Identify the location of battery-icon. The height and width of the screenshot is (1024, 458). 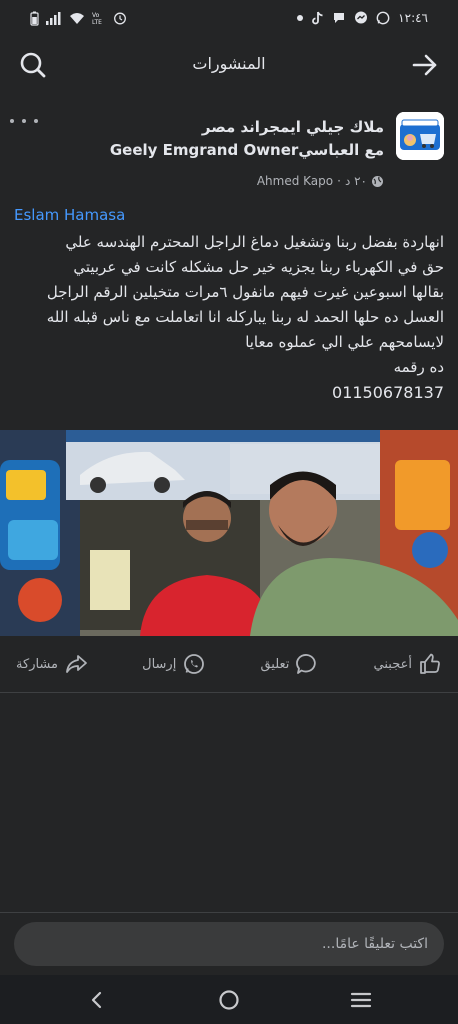
(34, 18).